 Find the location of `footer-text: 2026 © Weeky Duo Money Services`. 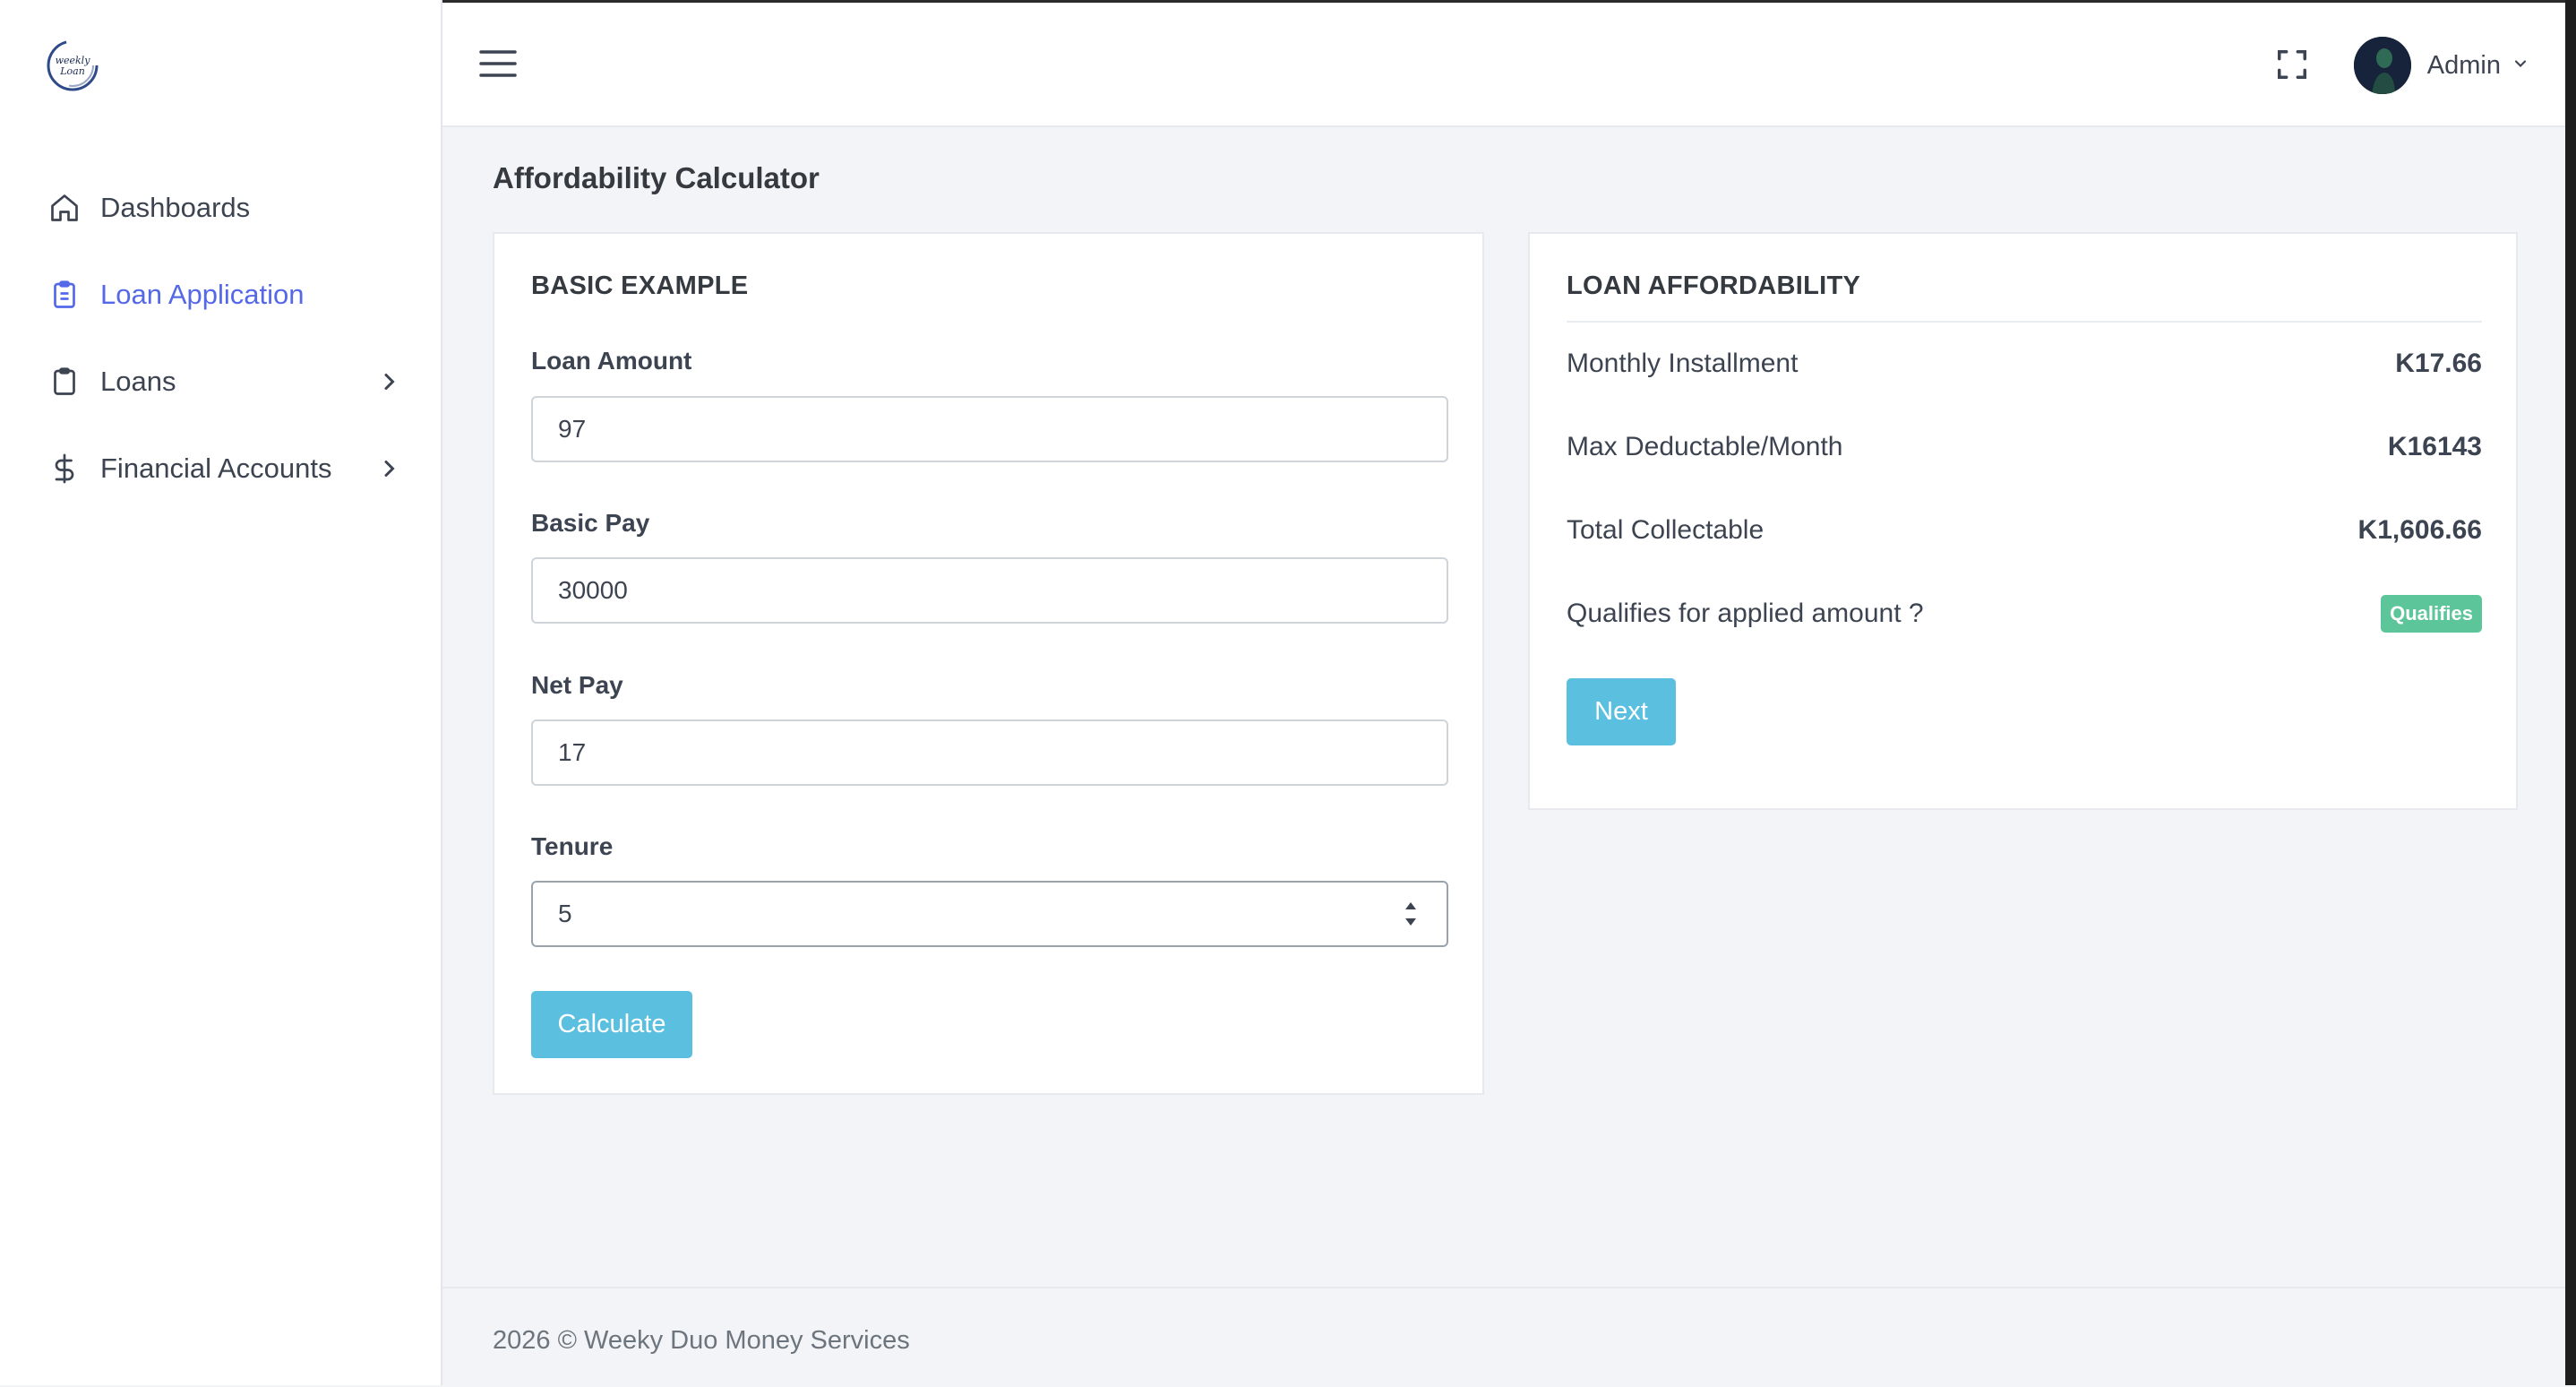

footer-text: 2026 © Weeky Duo Money Services is located at coordinates (701, 1340).